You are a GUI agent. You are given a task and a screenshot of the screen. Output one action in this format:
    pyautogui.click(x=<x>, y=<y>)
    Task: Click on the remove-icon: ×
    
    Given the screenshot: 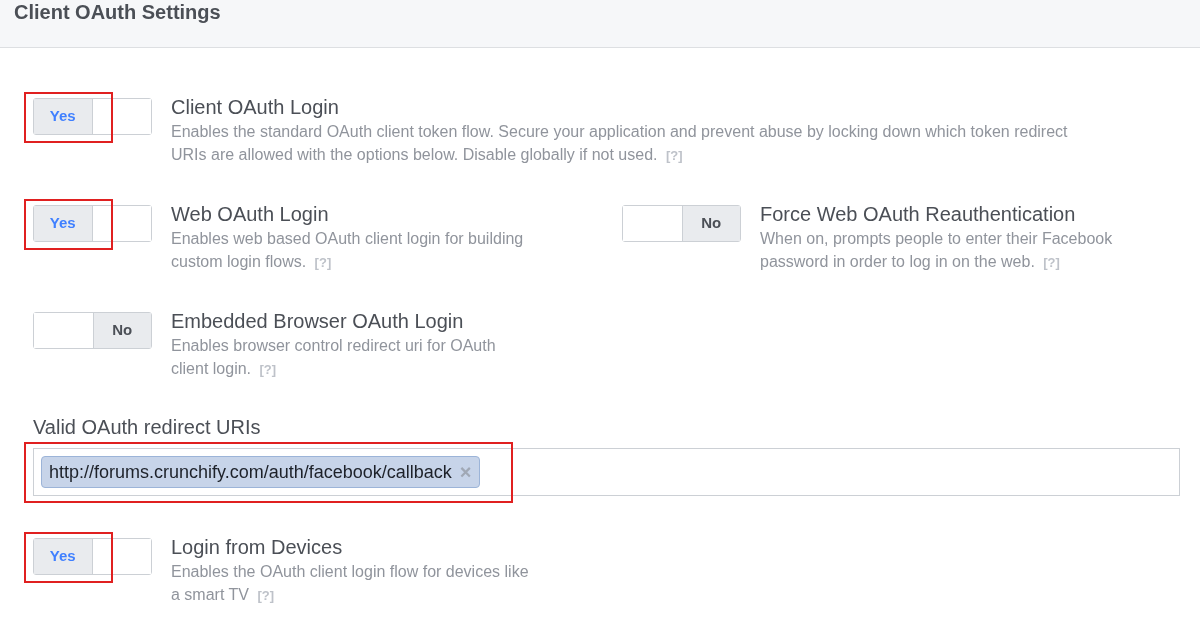 What is the action you would take?
    pyautogui.click(x=465, y=472)
    